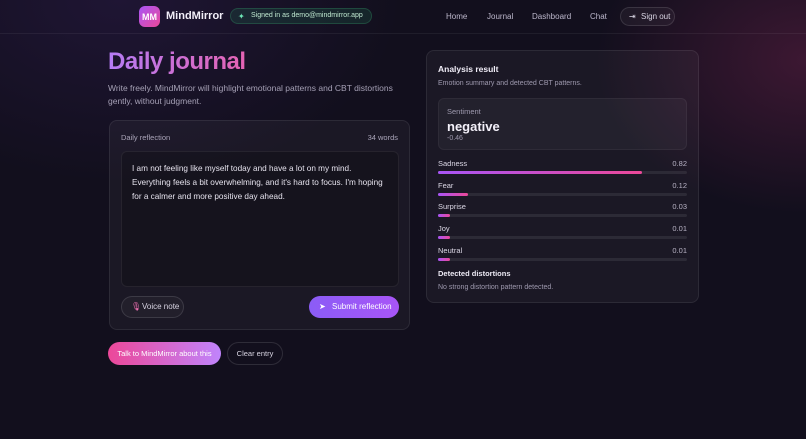 Image resolution: width=806 pixels, height=439 pixels. Describe the element at coordinates (562, 211) in the screenshot. I see `emotion-row-surprise: Surprise 0.03` at that location.